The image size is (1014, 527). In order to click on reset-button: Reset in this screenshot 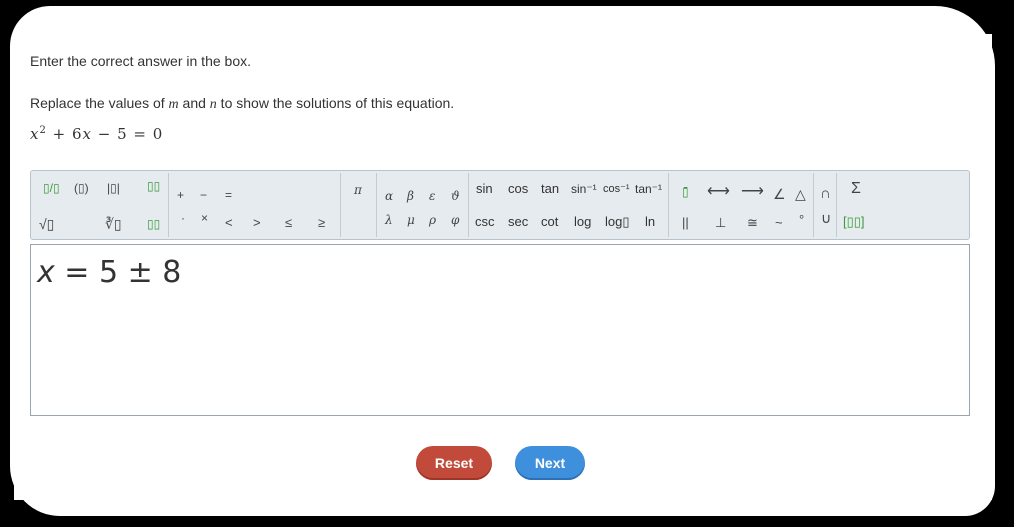, I will do `click(454, 463)`.